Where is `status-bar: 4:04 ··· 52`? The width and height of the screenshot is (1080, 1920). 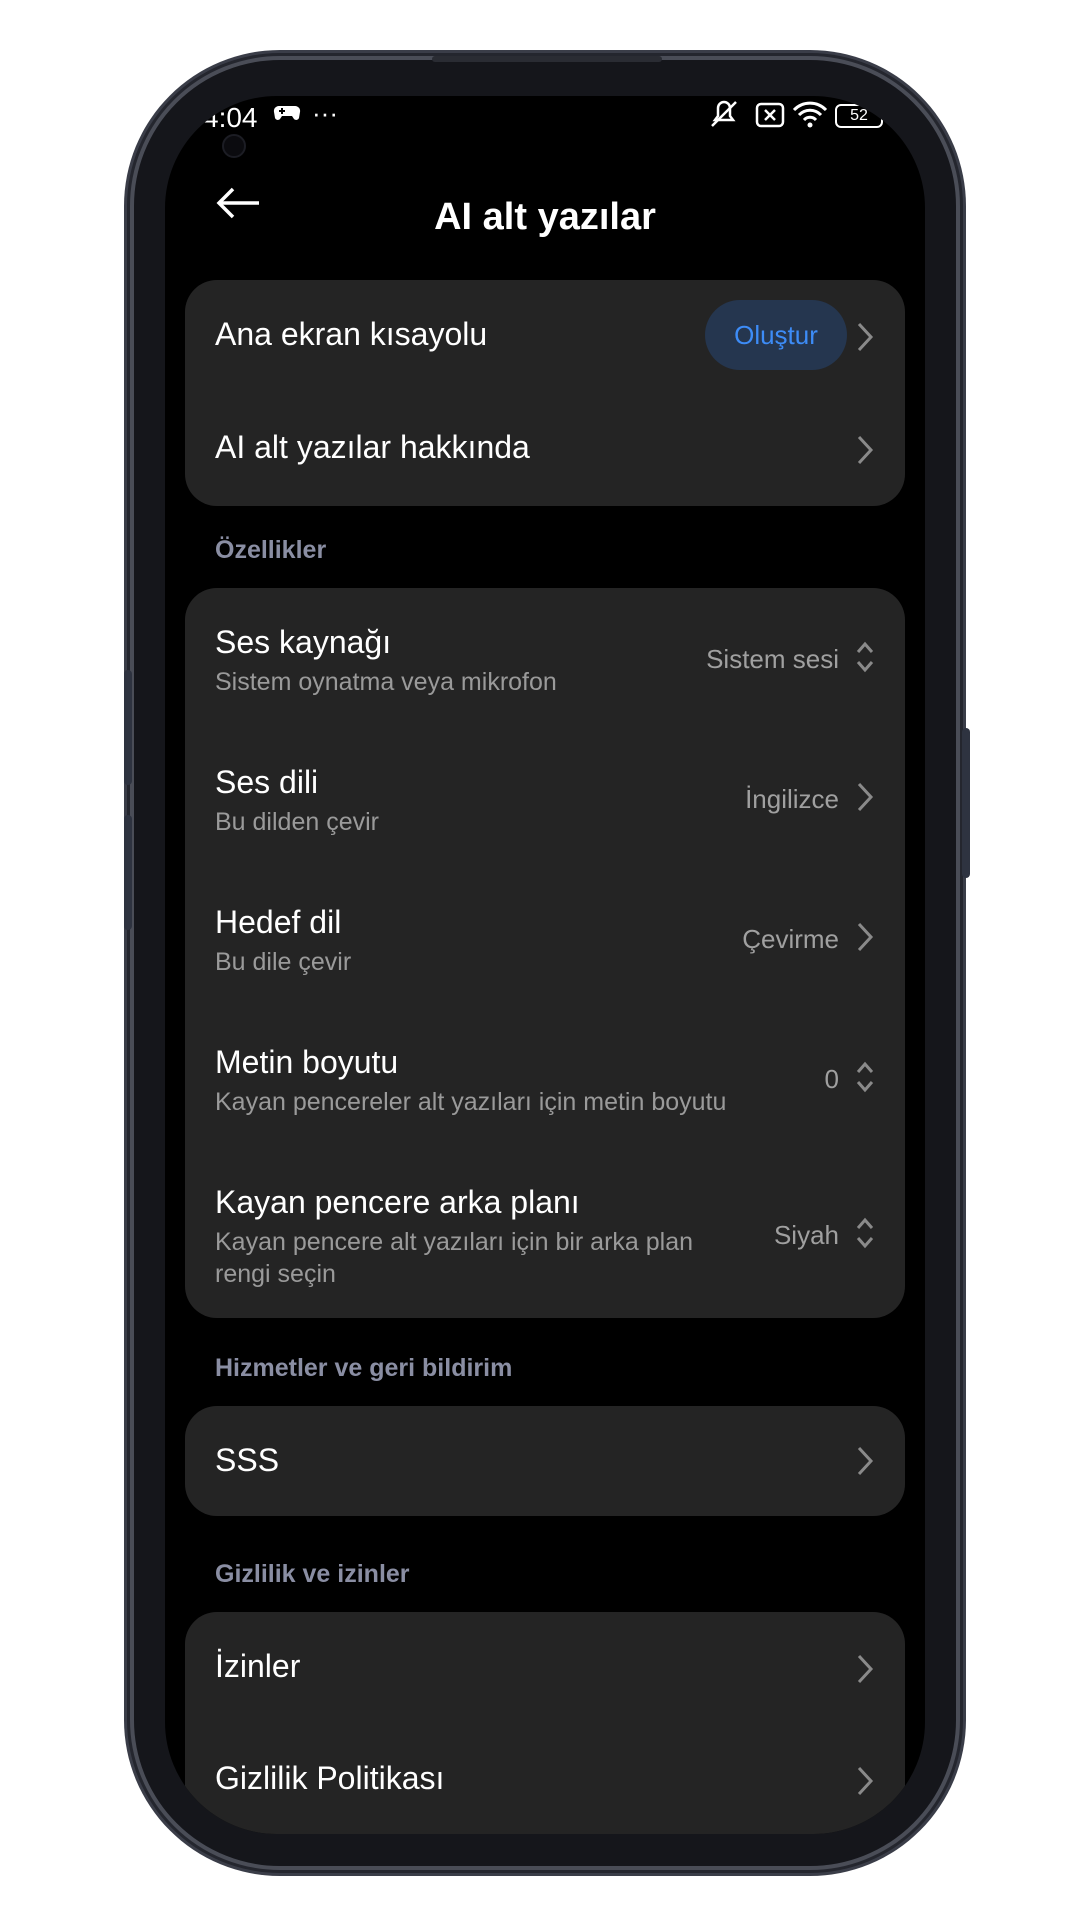
status-bar: 4:04 ··· 52 is located at coordinates (545, 136).